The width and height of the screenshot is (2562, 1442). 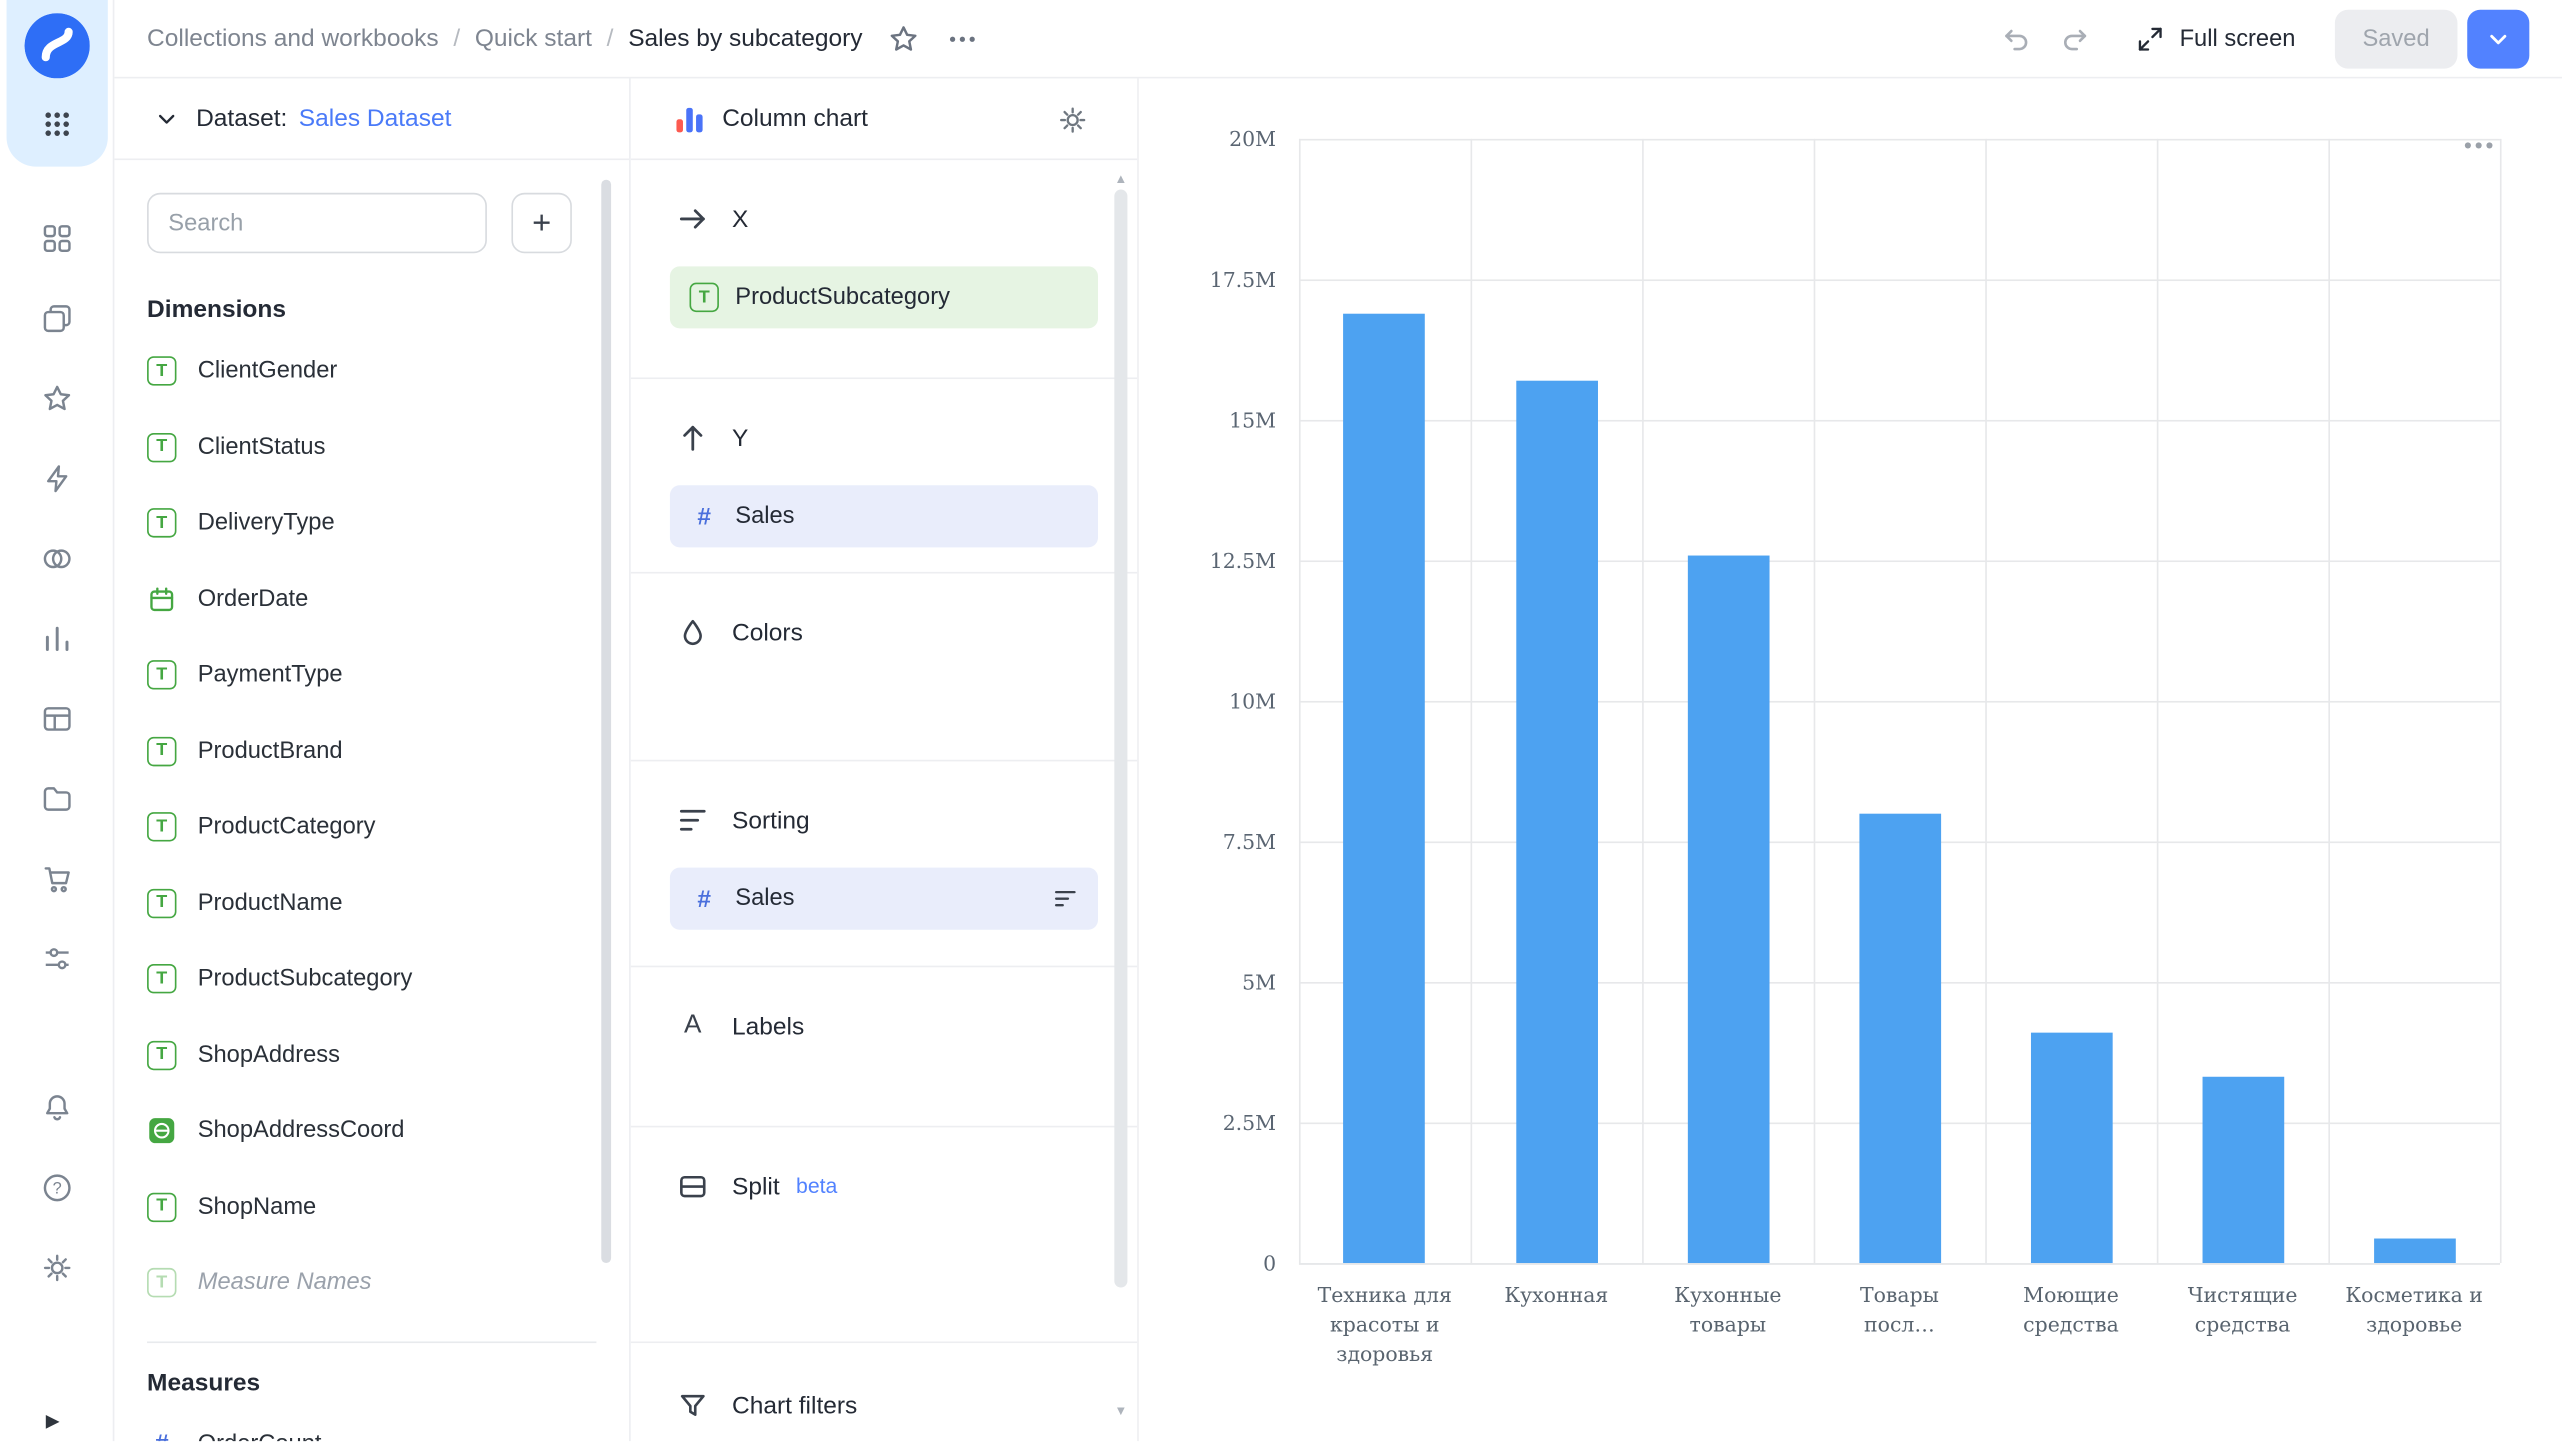 I want to click on sort-direction-icon, so click(x=1065, y=899).